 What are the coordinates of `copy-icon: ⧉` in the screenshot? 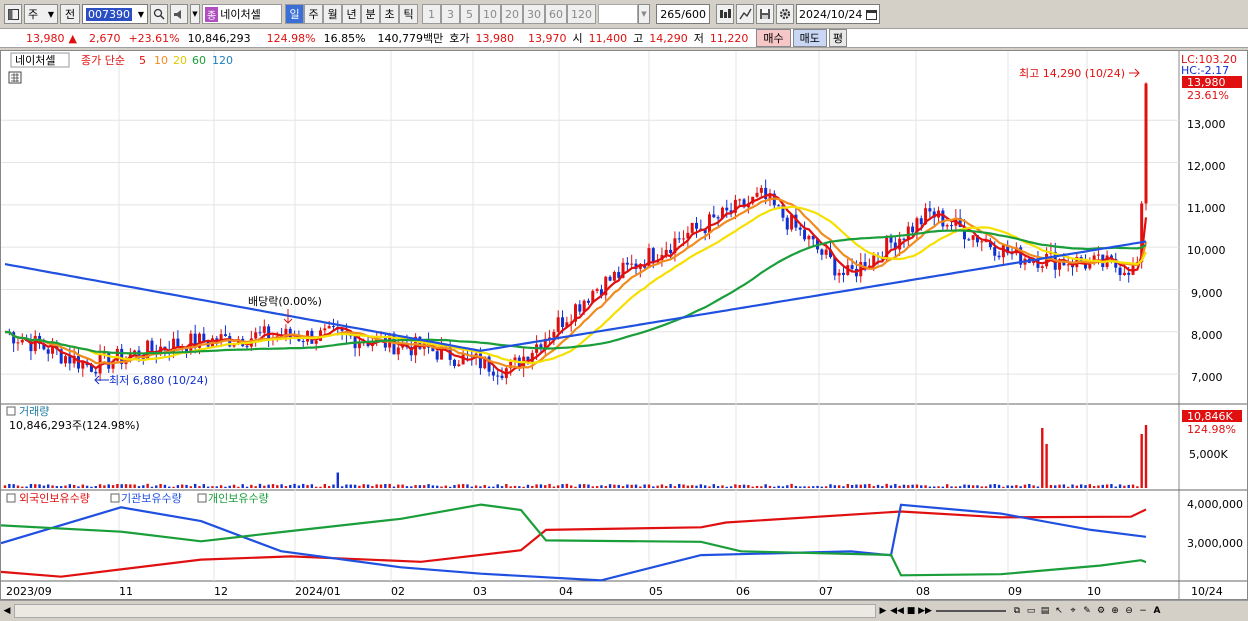 It's located at (1017, 611).